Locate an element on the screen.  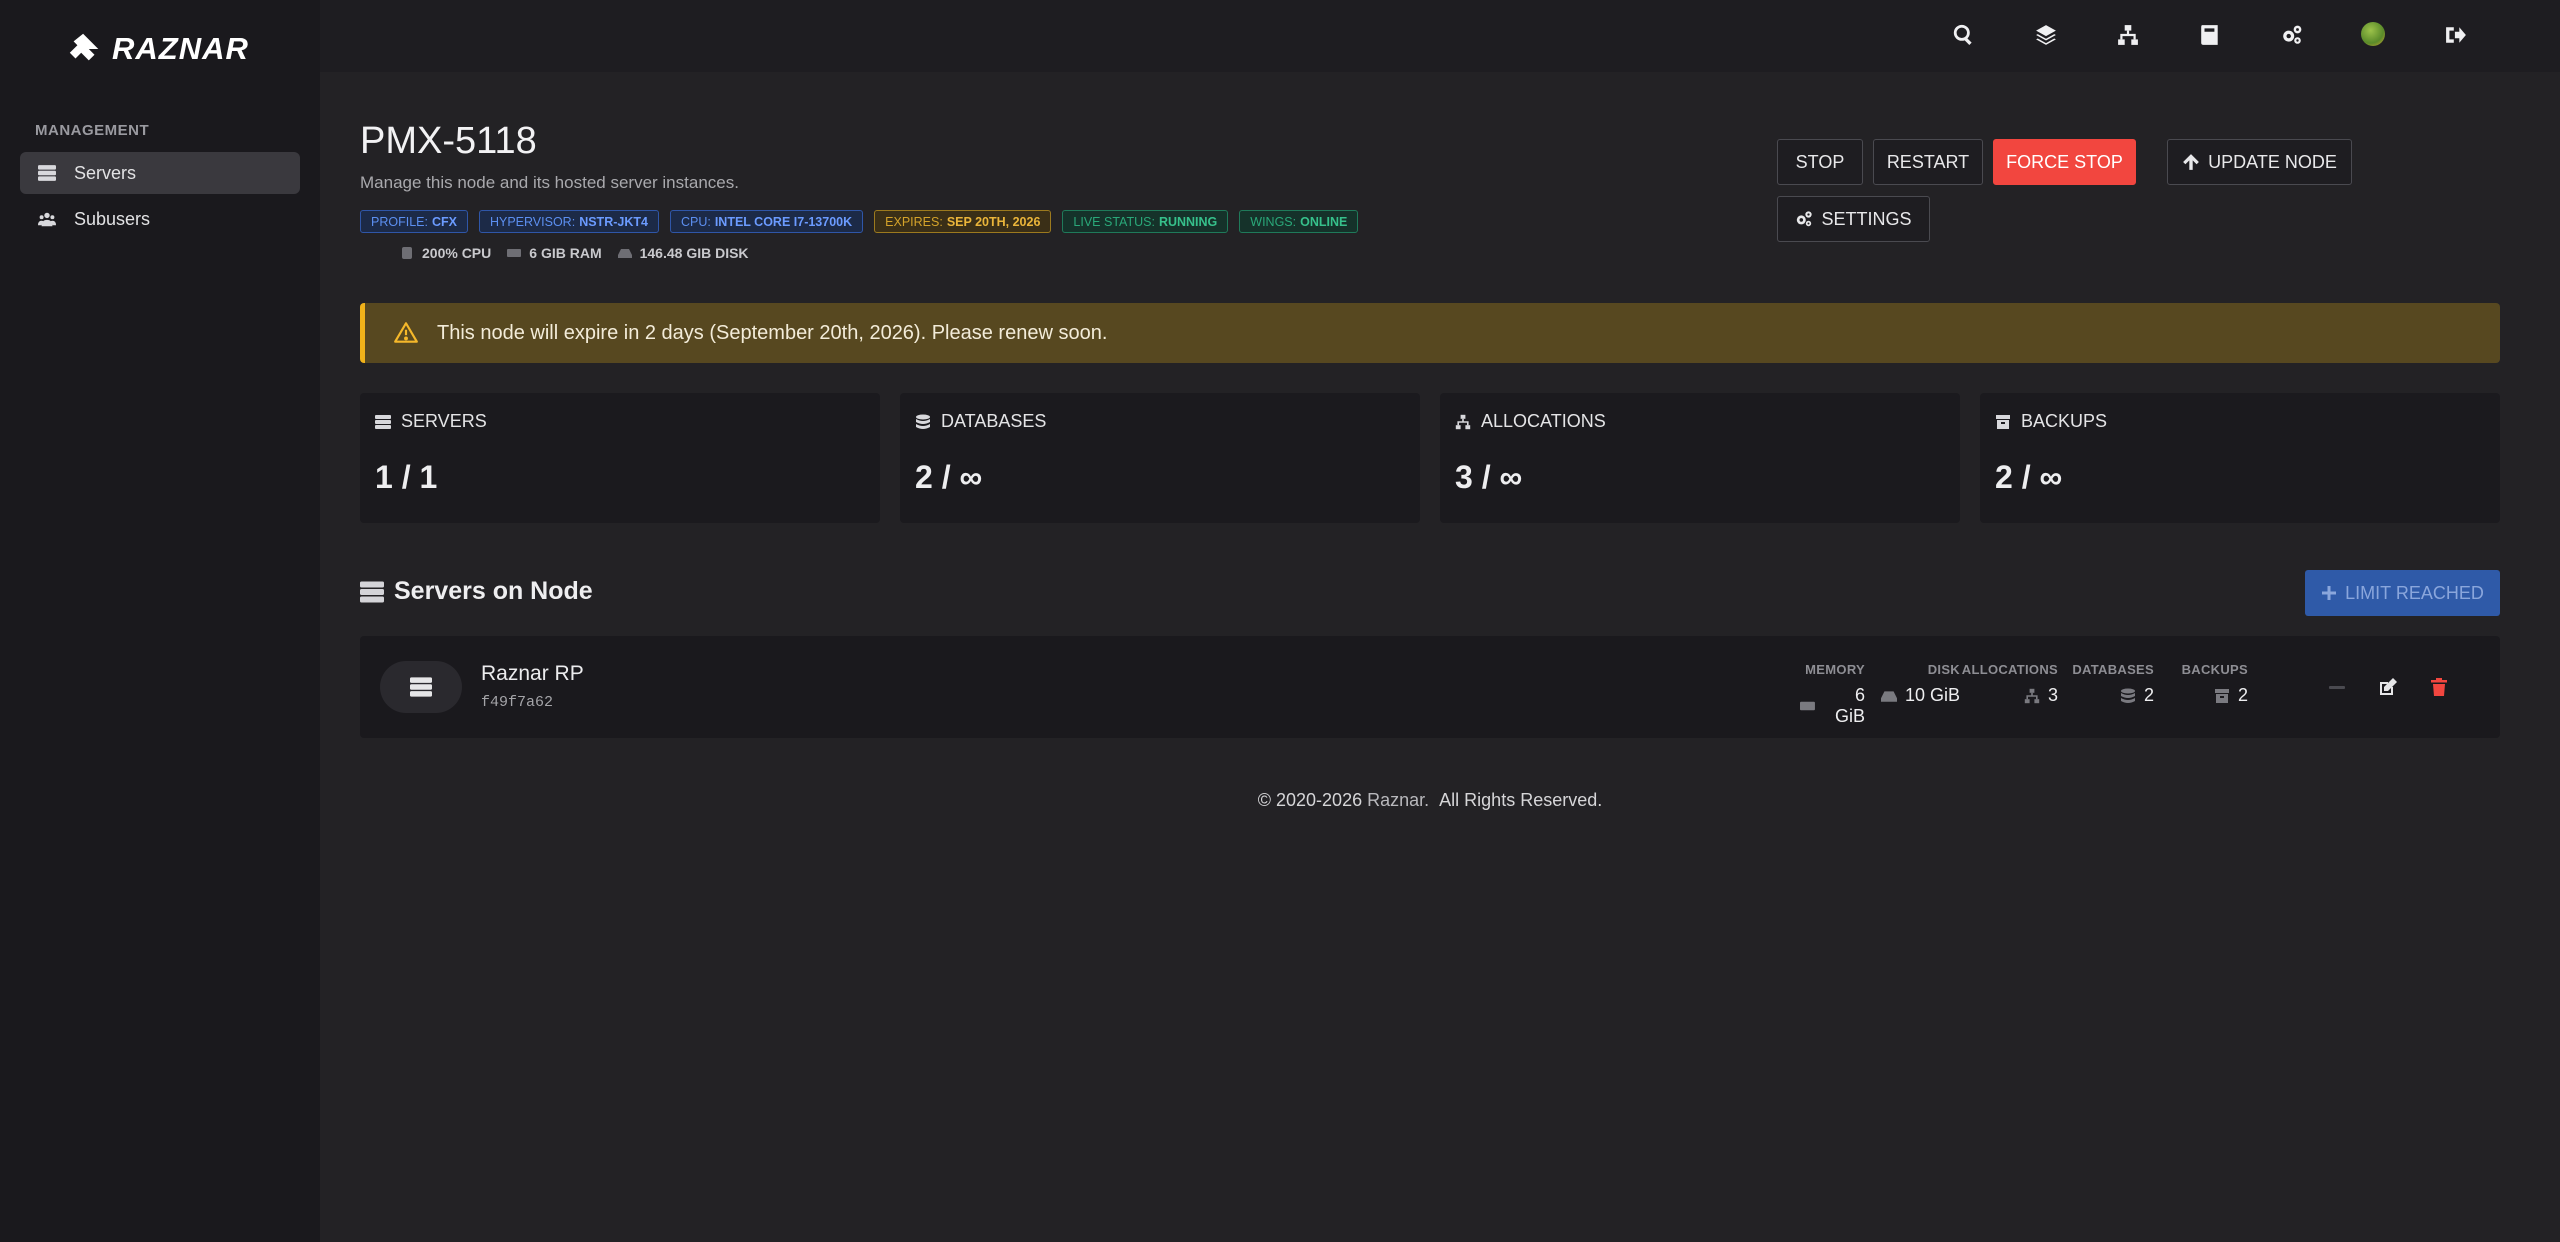
button-label: LIMIT REACHED is located at coordinates (2414, 592).